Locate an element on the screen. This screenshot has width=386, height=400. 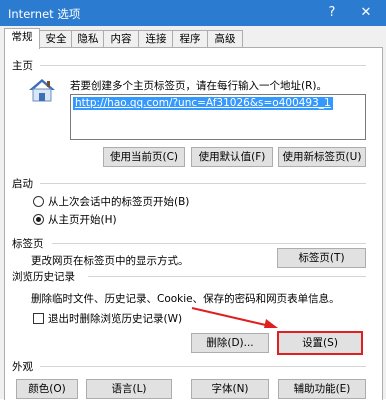
radio-home-page is located at coordinates (38, 219).